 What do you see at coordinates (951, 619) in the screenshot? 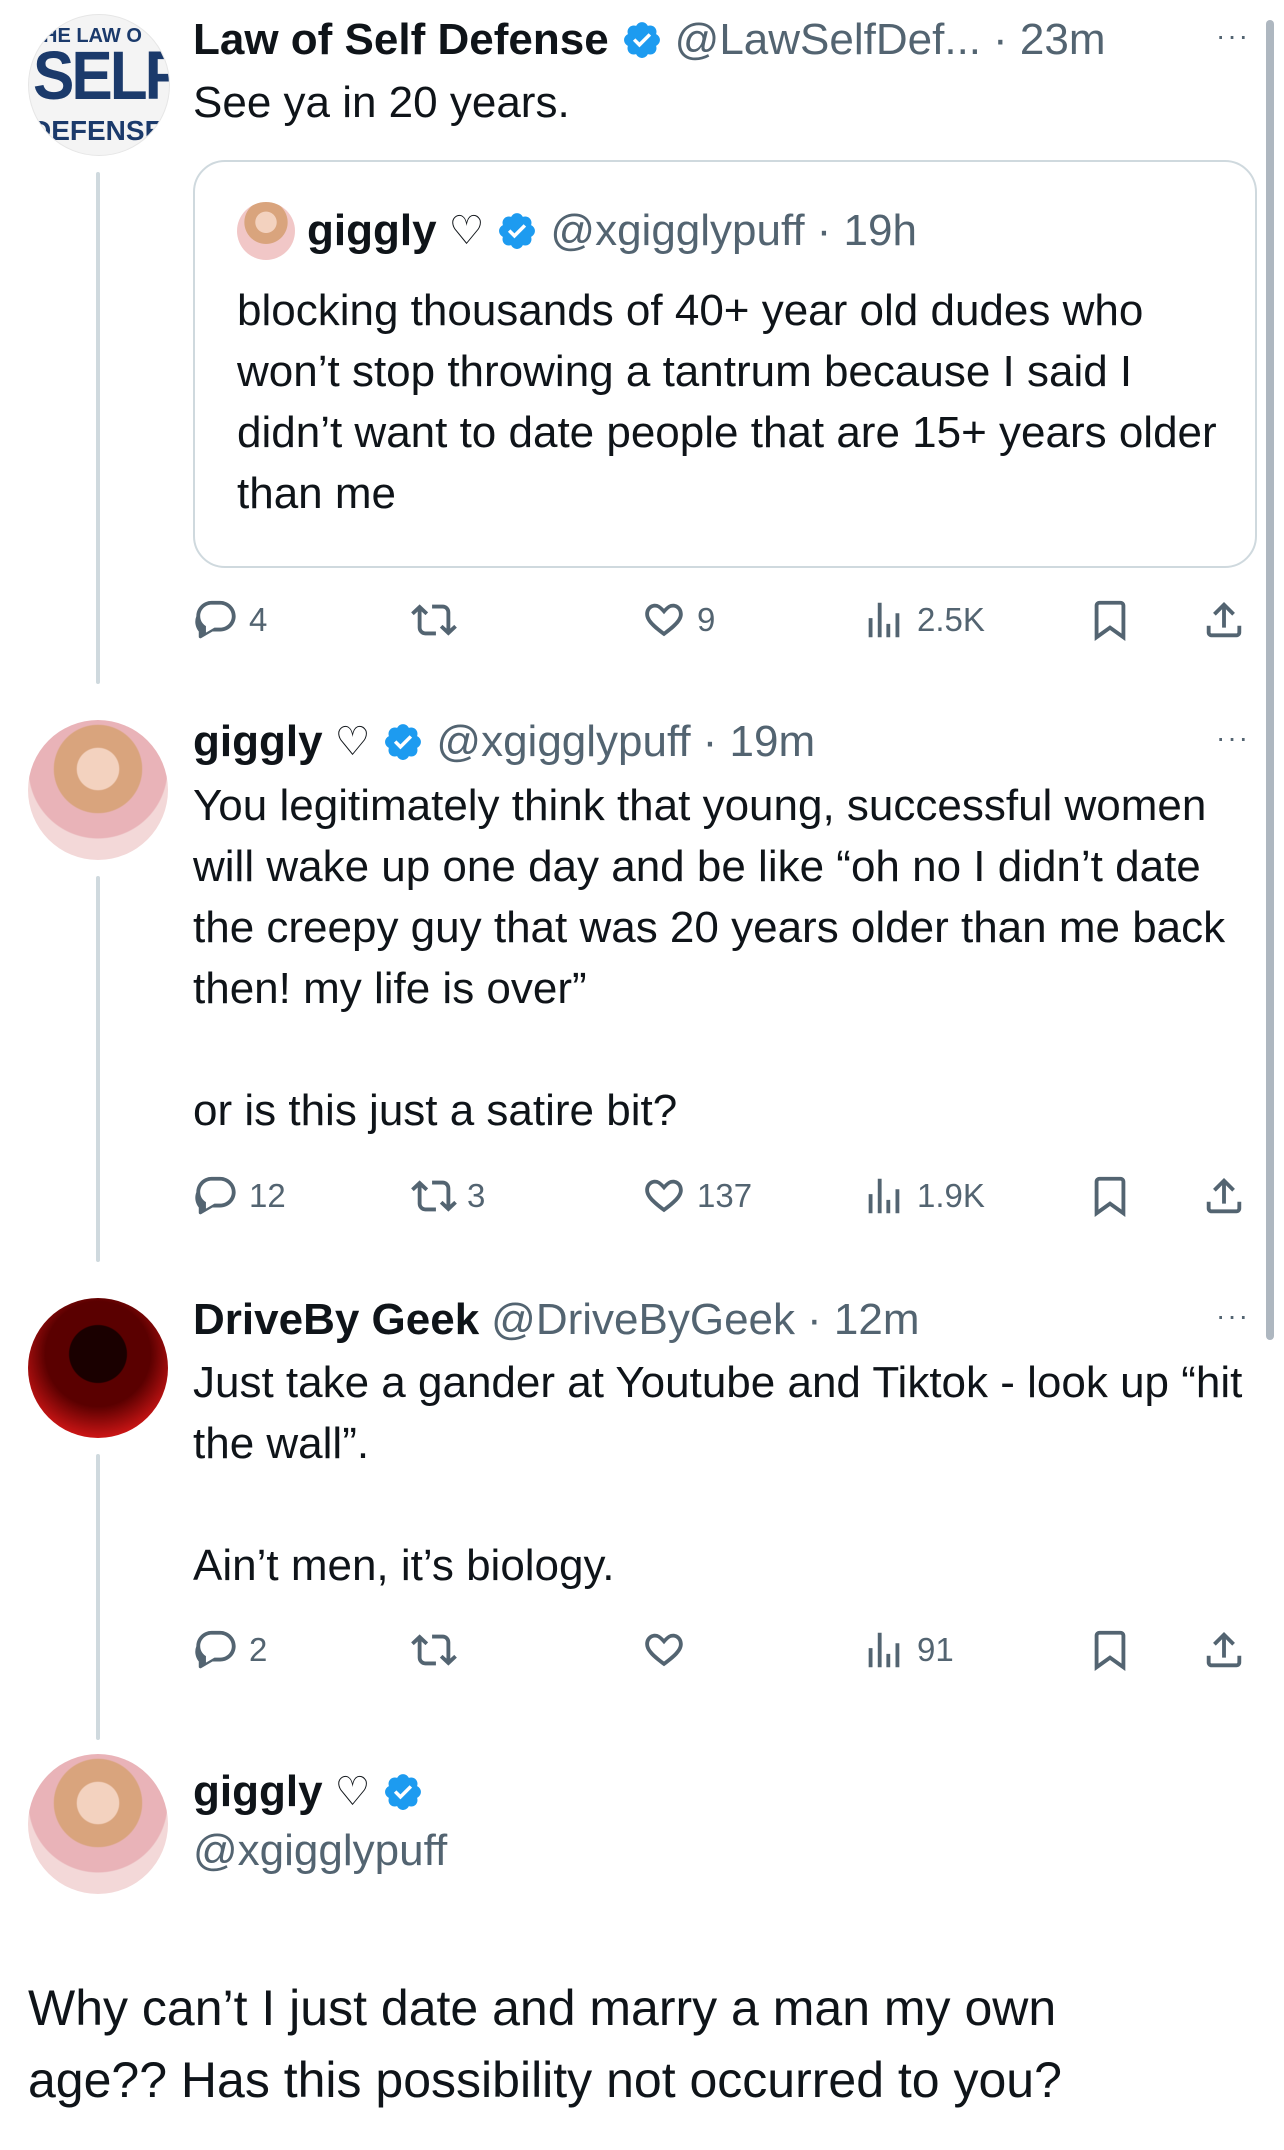
I see `view-count: 2.5K` at bounding box center [951, 619].